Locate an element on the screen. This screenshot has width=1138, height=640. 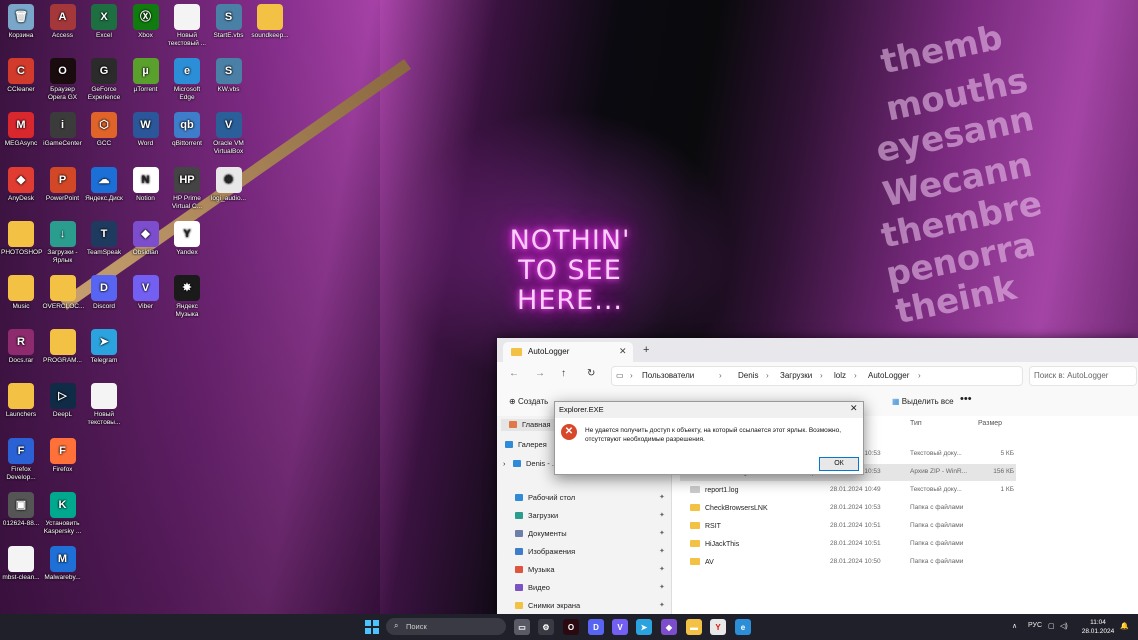
desktop-icon: Launchers is located at coordinates (21, 401).